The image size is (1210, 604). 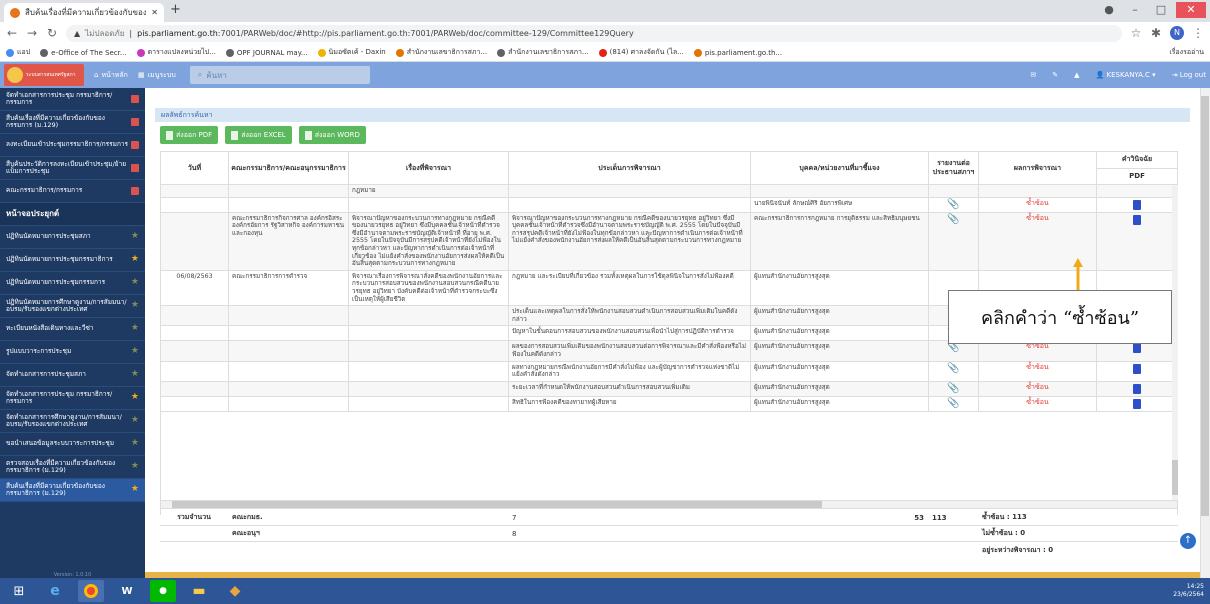 I want to click on menu-icon: ⋮, so click(x=1198, y=33).